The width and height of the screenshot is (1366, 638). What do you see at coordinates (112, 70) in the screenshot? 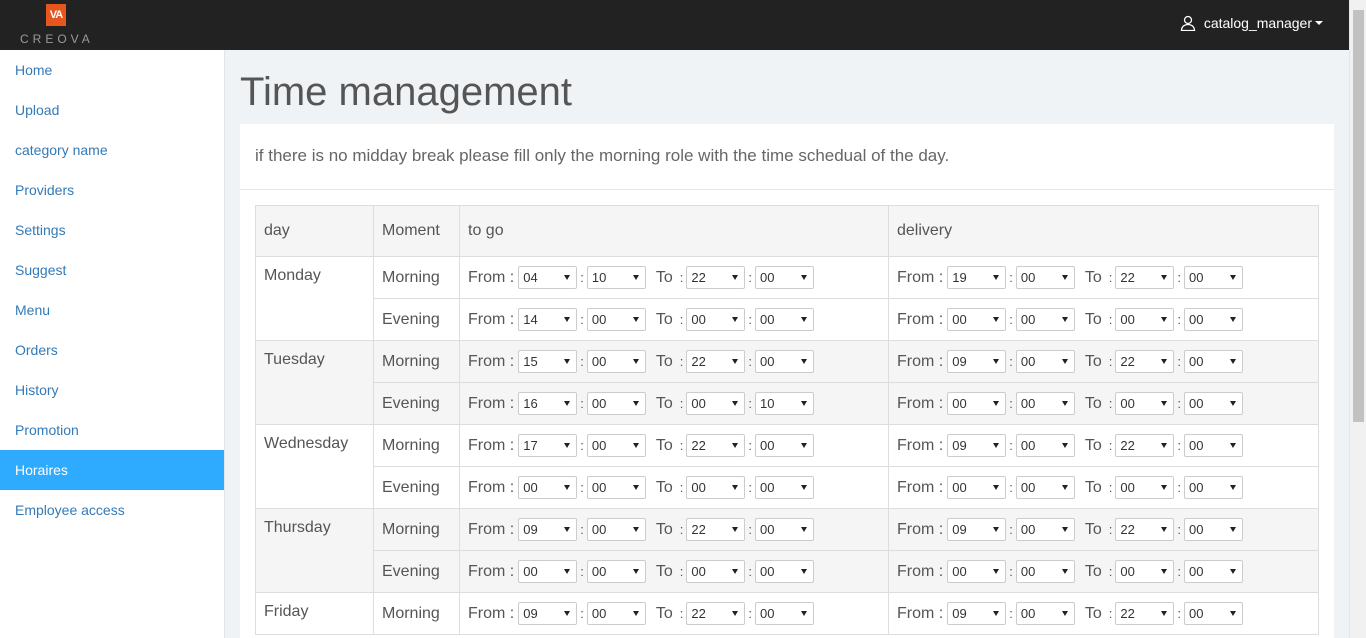
I see `sidebar-item-home: Home` at bounding box center [112, 70].